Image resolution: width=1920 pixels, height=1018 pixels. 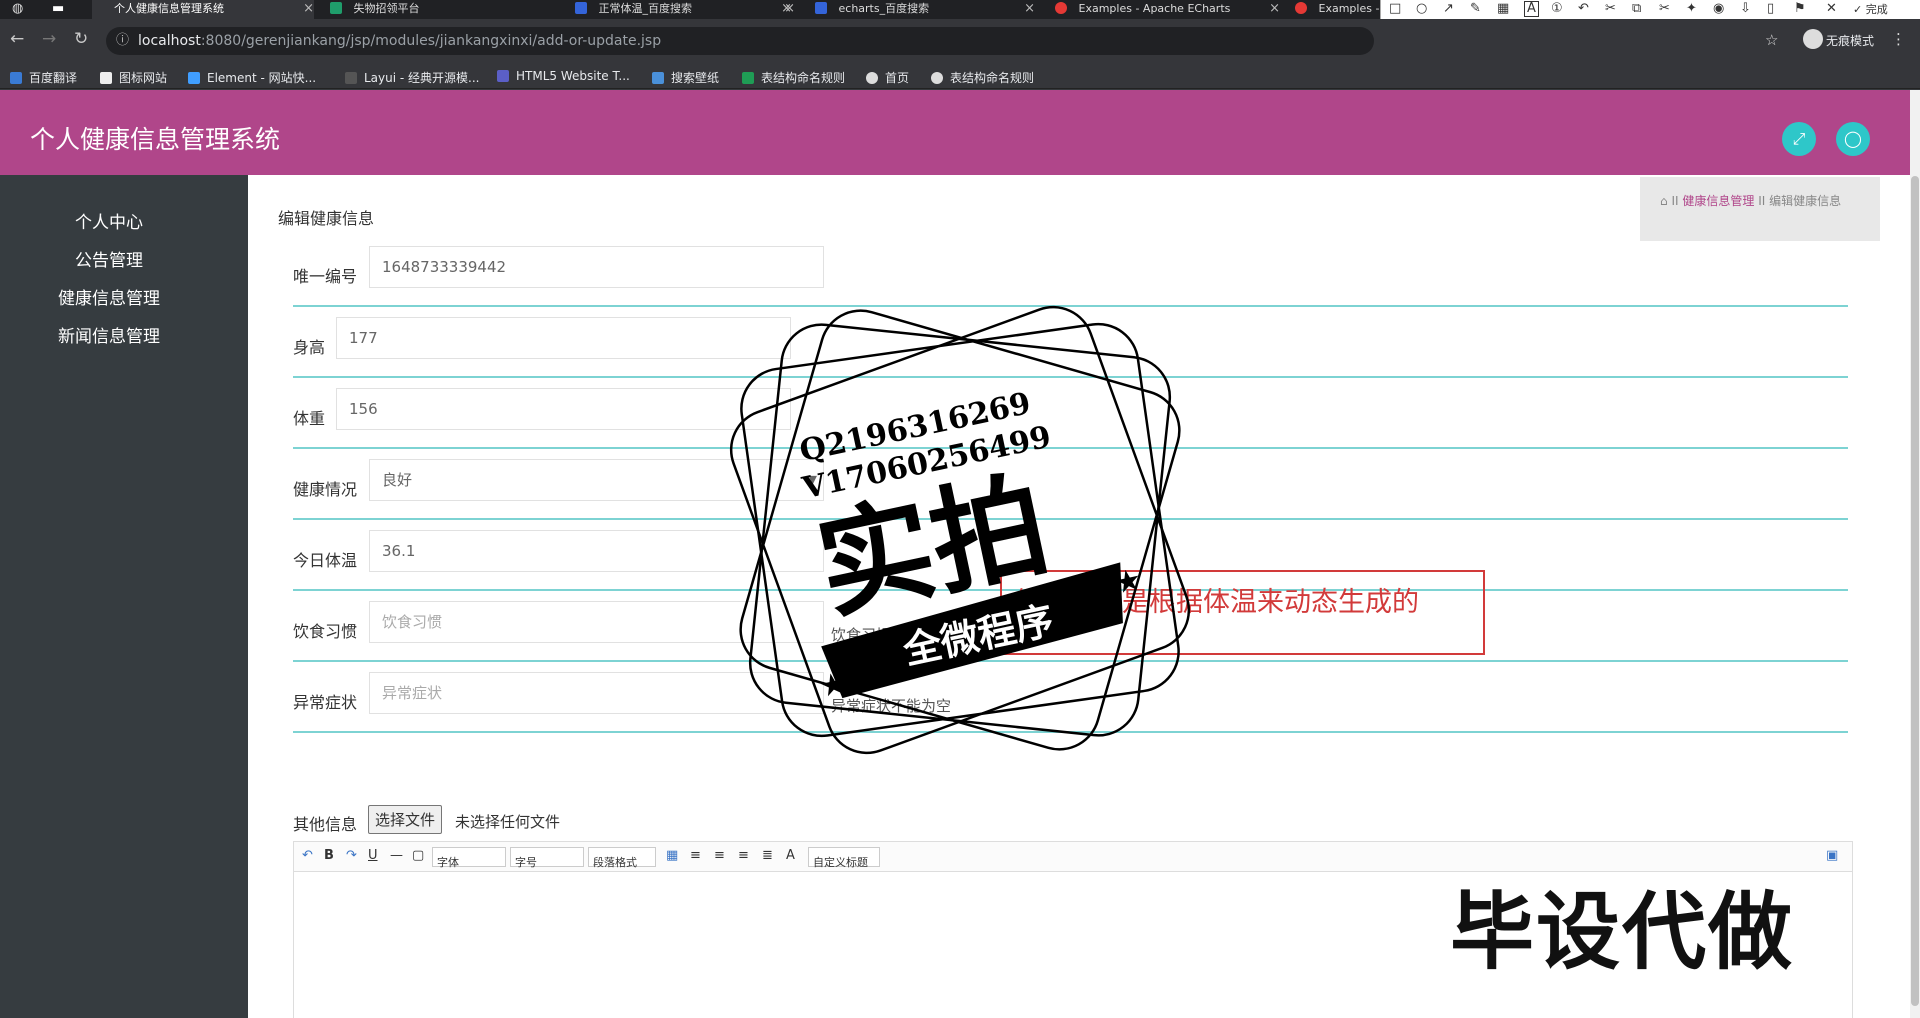 I want to click on mosaic-icon: ▦, so click(x=1503, y=8).